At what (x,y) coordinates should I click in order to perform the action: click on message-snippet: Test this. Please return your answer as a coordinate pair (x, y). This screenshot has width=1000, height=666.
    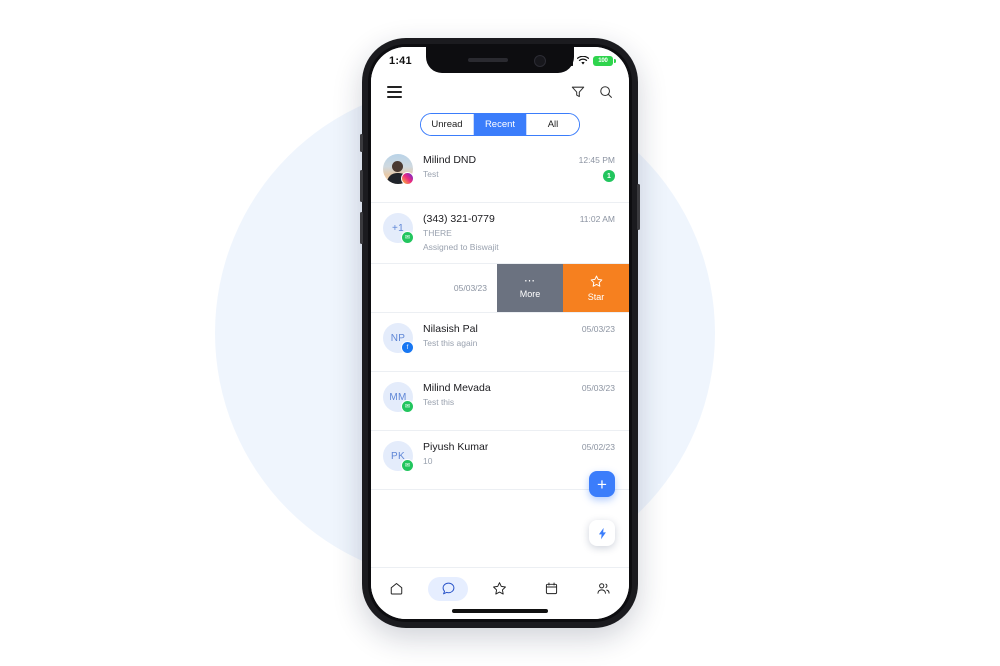
    Looking at the image, I should click on (439, 402).